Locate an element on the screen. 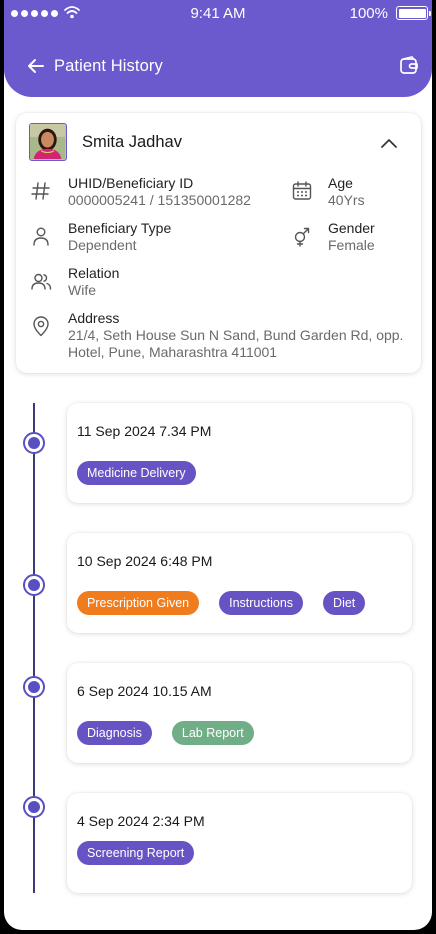  tag-list: Prescription Given Instructions Diet is located at coordinates (221, 603).